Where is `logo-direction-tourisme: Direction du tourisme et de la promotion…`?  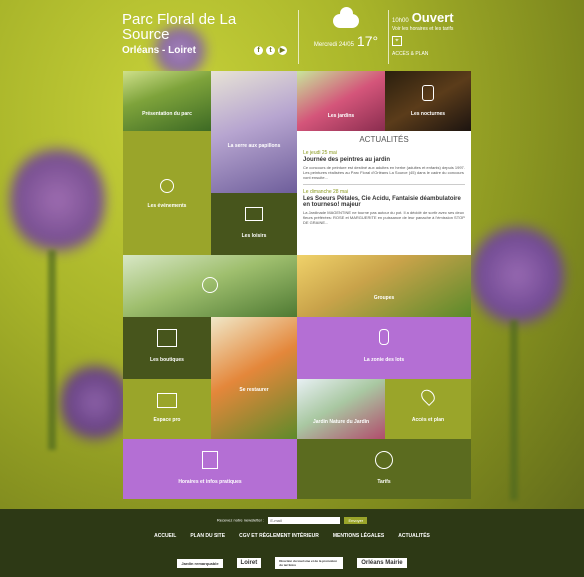
logo-direction-tourisme: Direction du tourisme et de la promotion… is located at coordinates (309, 563).